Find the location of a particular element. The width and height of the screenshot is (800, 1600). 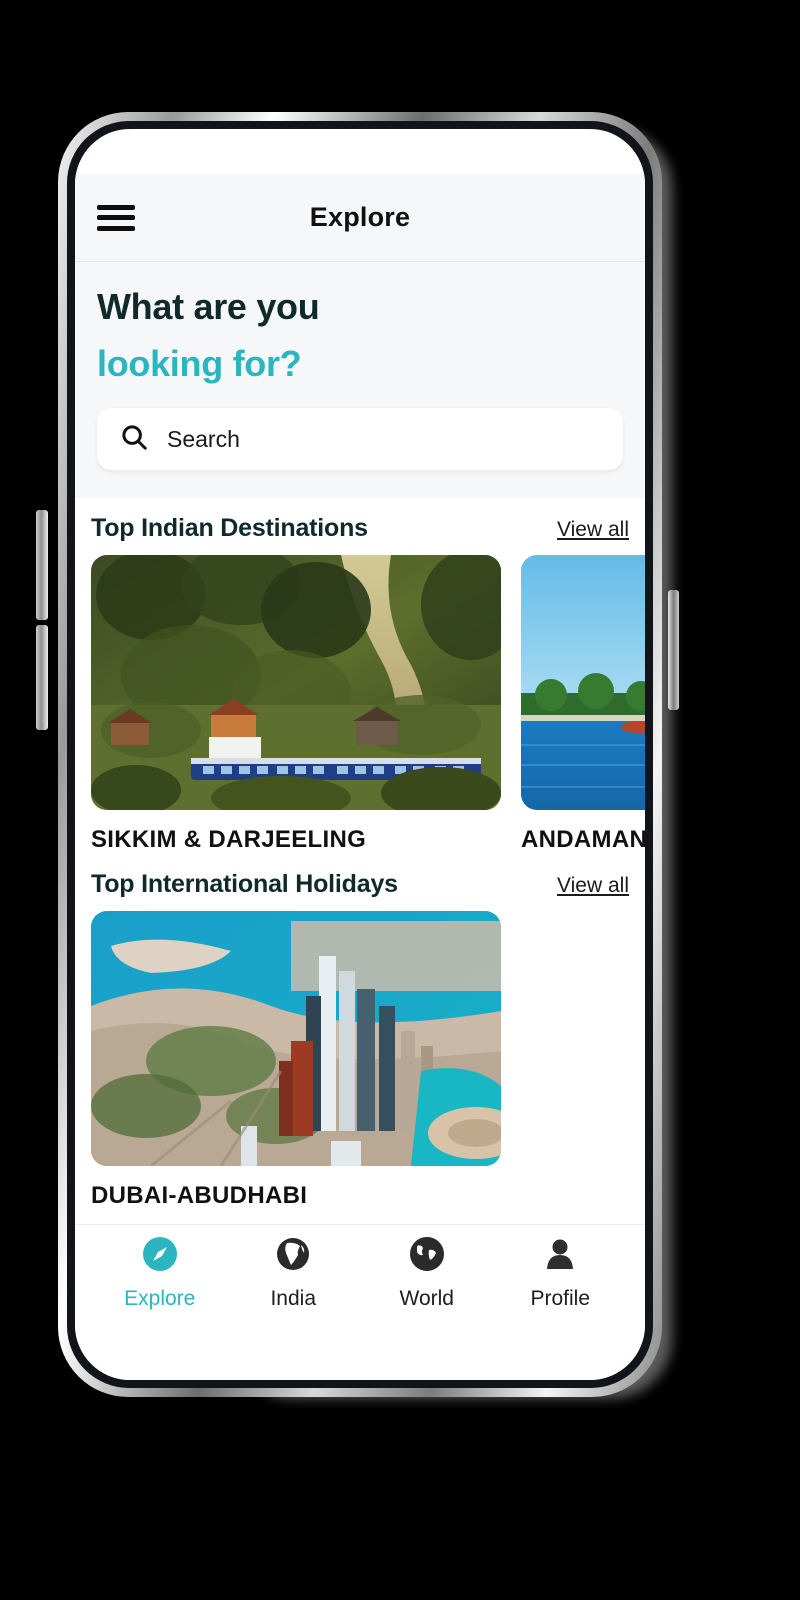

nav-item-explore: Explore is located at coordinates (160, 1272).